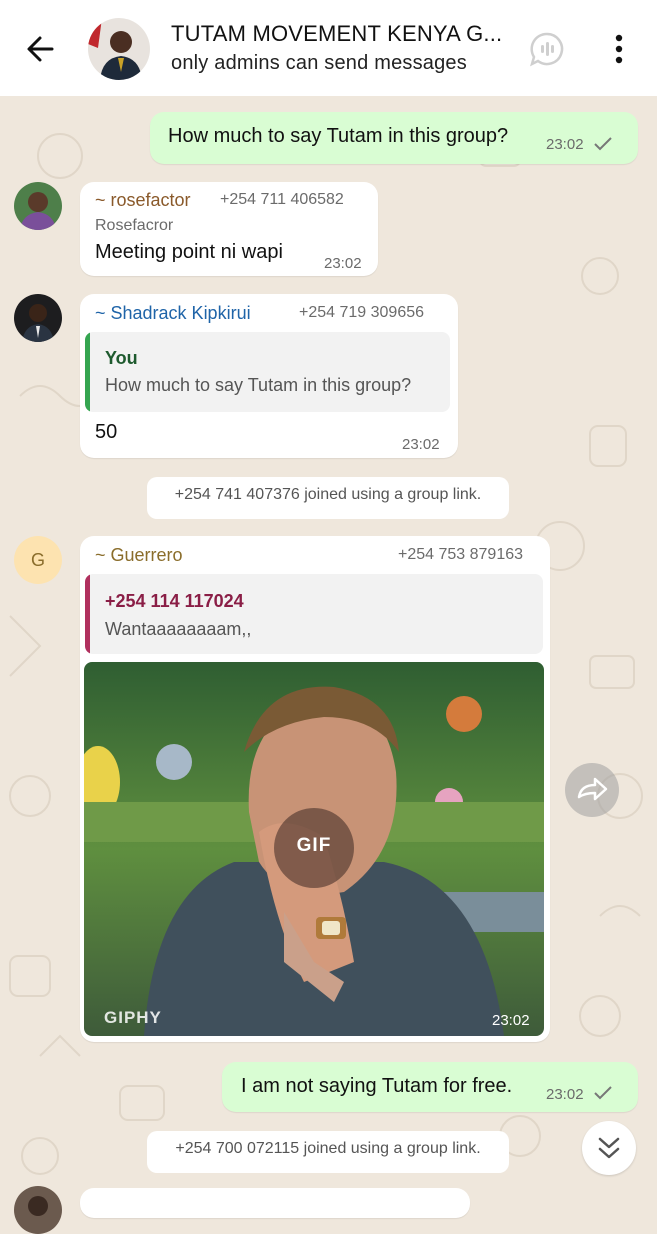 This screenshot has width=657, height=1234. I want to click on quote-author: You, so click(121, 358).